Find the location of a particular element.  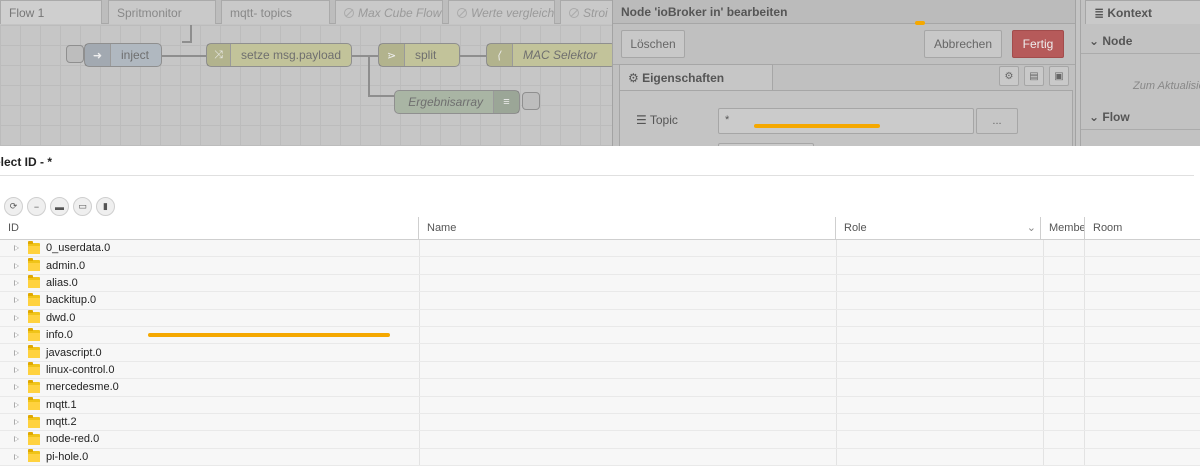

done-button: Fertig is located at coordinates (1038, 44).